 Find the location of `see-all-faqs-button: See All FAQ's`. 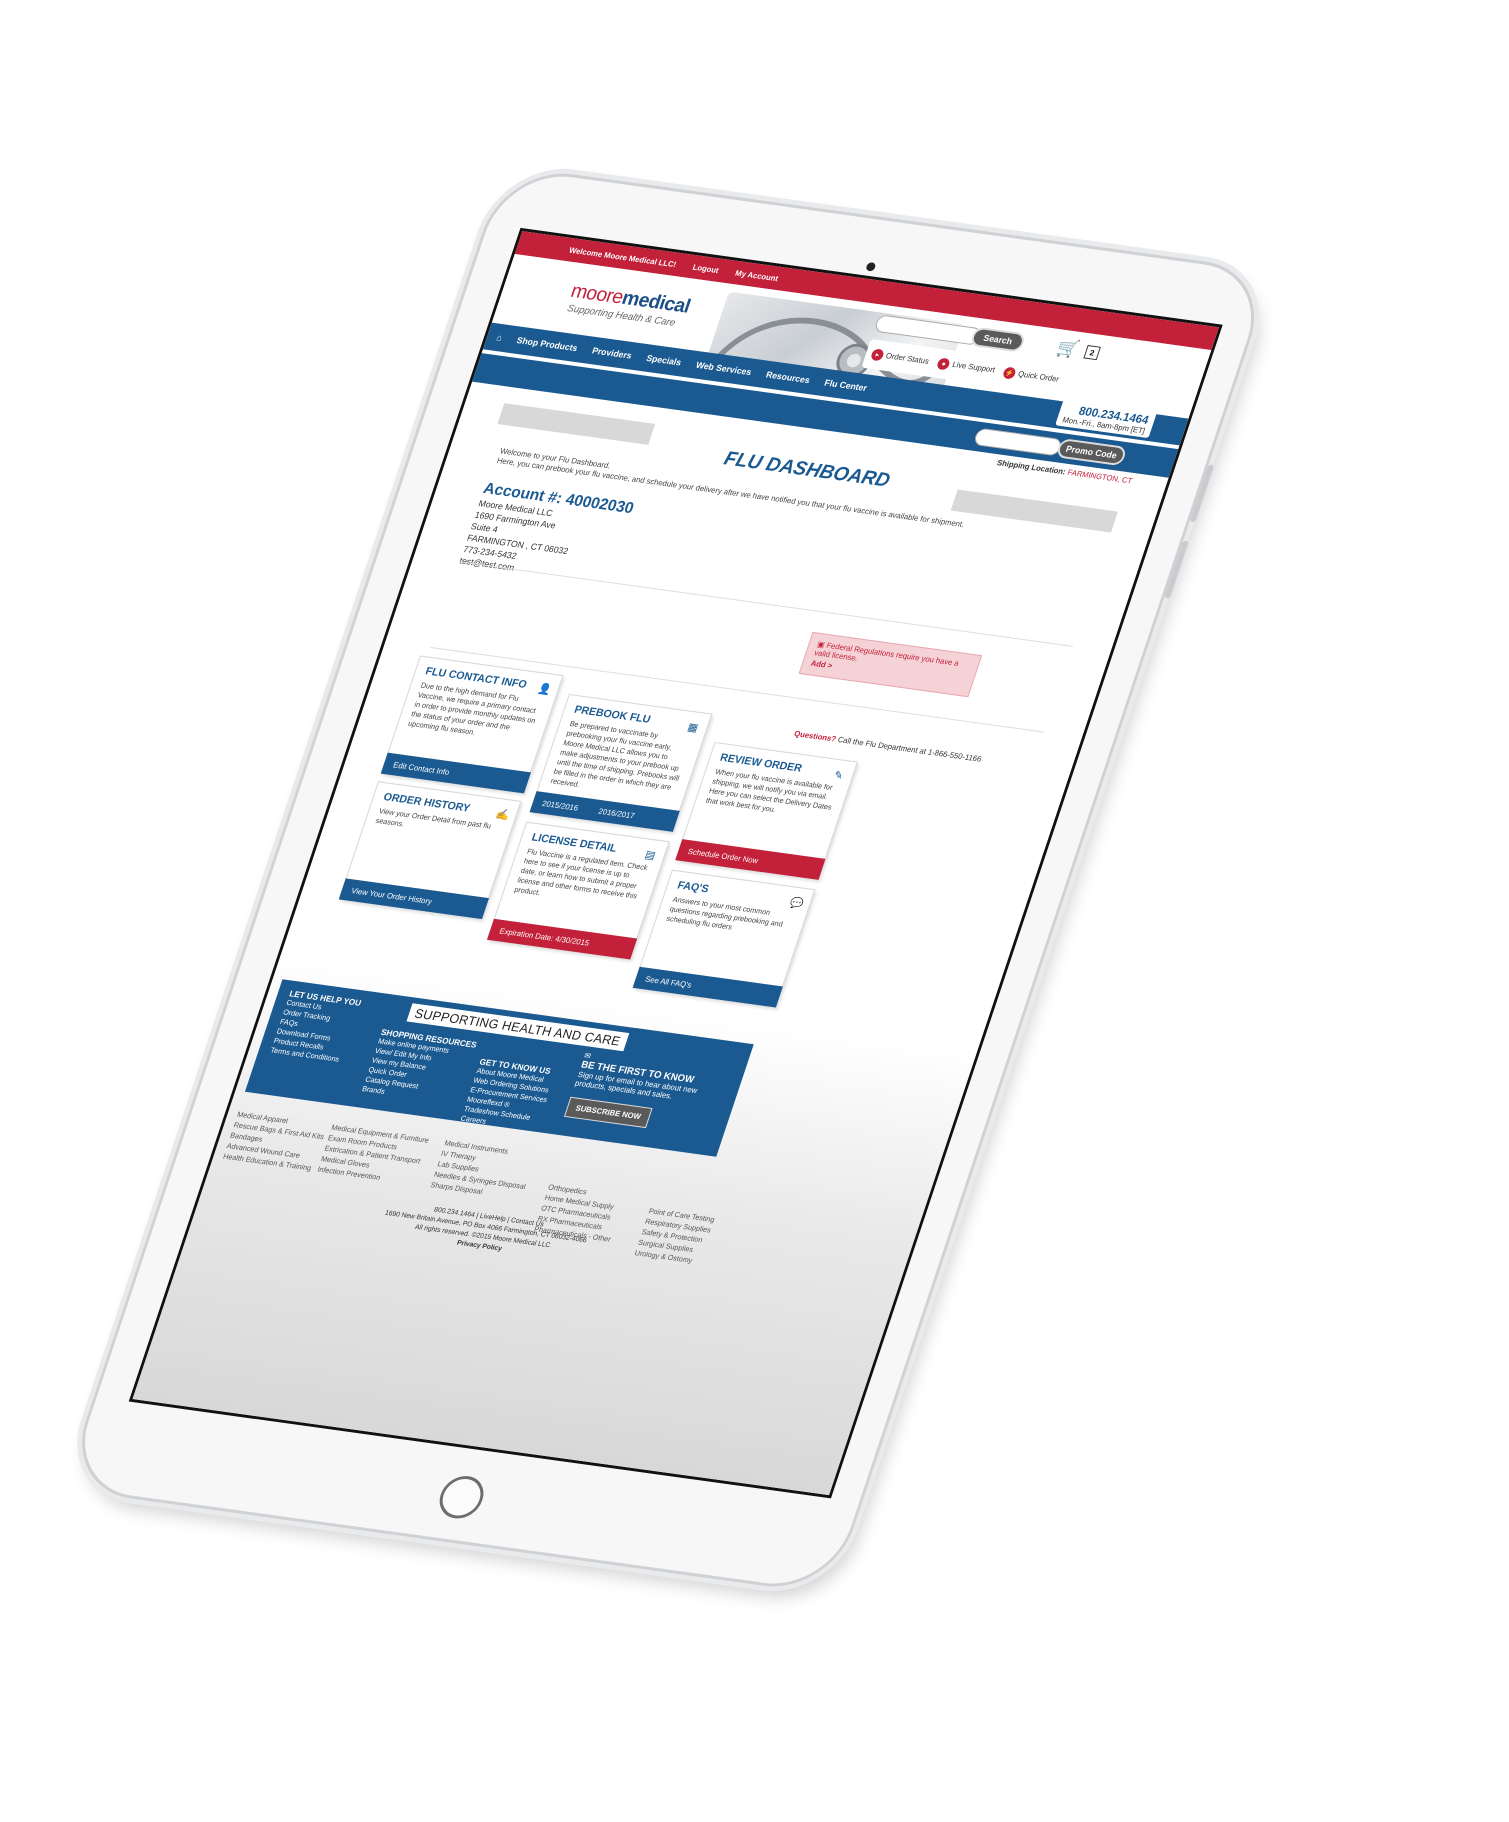

see-all-faqs-button: See All FAQ's is located at coordinates (707, 987).